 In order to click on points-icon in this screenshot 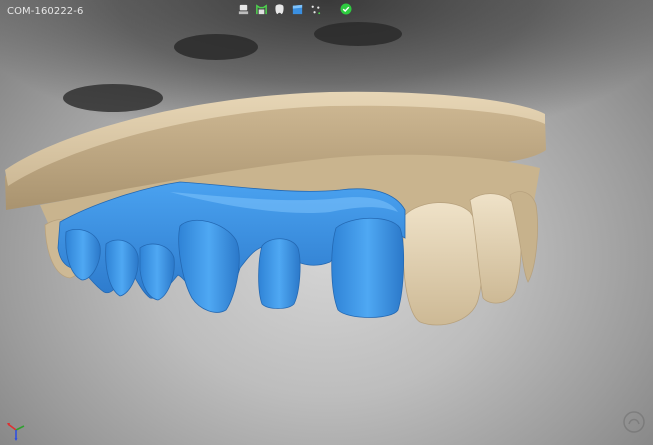, I will do `click(315, 10)`.